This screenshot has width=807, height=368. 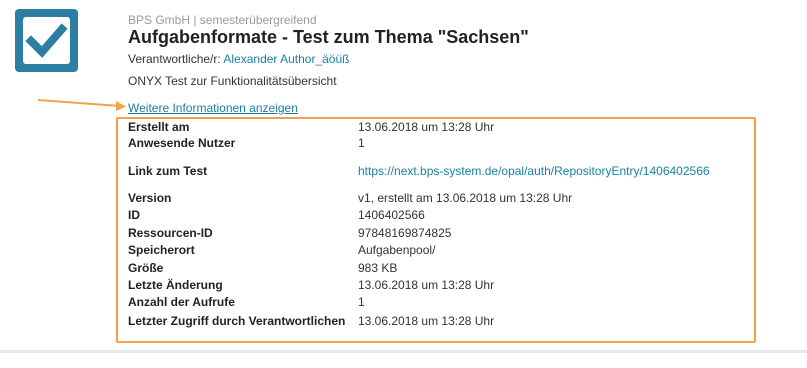 I want to click on owner-link: Alexander Author_äöüß, so click(x=286, y=59).